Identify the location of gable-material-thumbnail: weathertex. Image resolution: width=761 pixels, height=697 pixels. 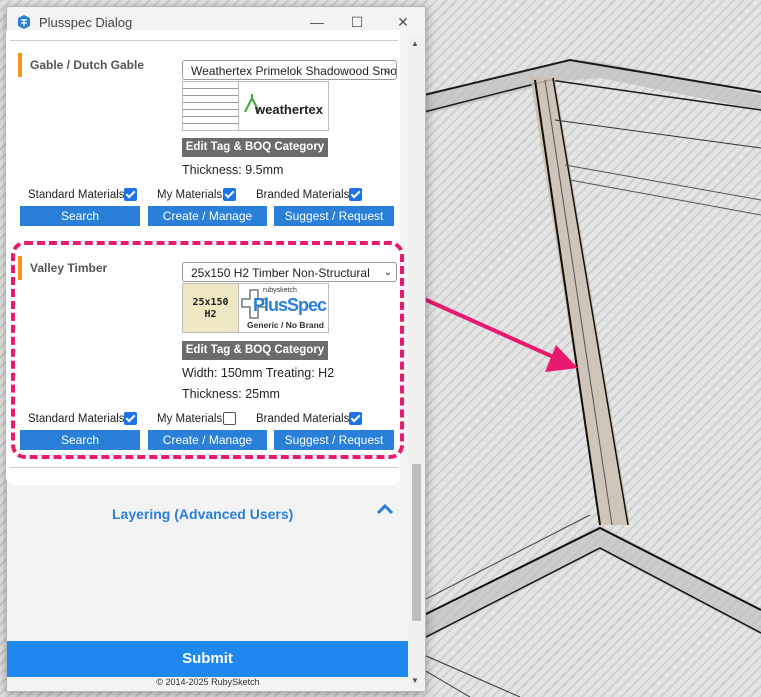
(255, 106).